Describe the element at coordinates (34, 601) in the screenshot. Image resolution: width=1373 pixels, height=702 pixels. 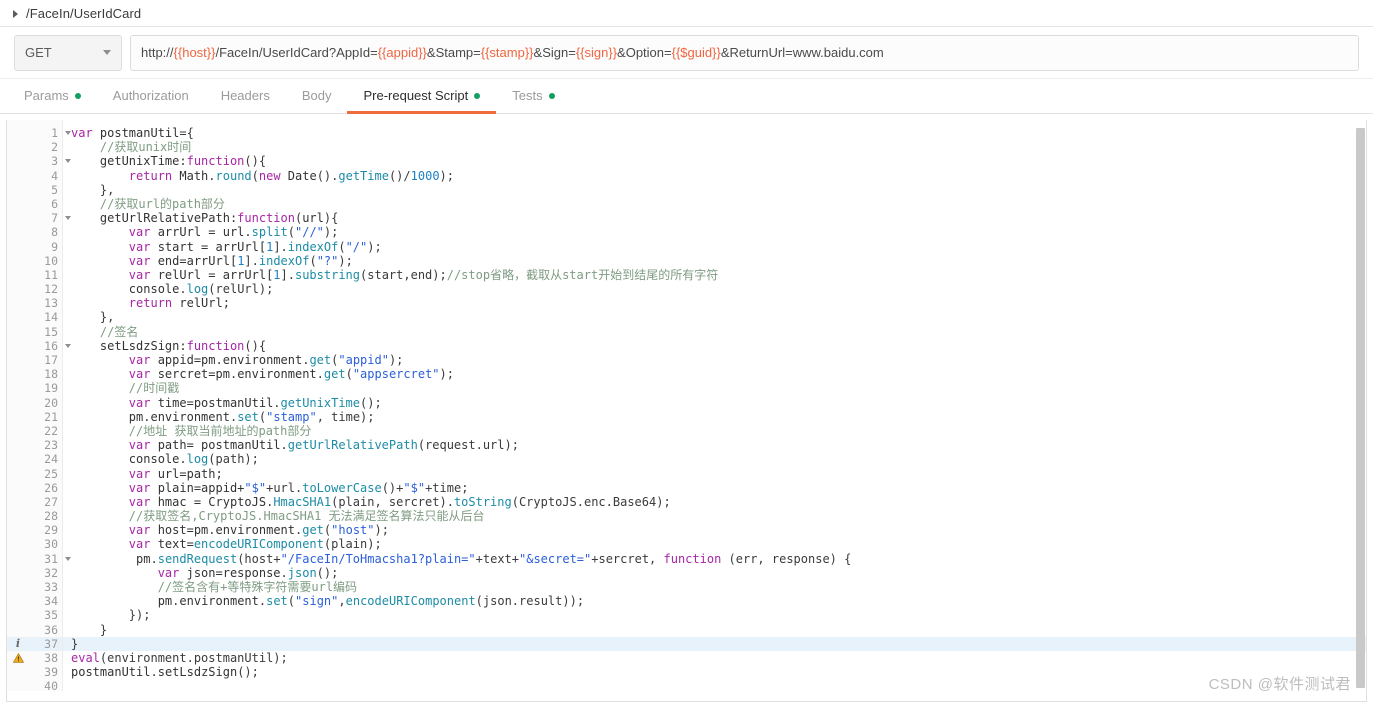
I see `gutter-line-34: 34` at that location.